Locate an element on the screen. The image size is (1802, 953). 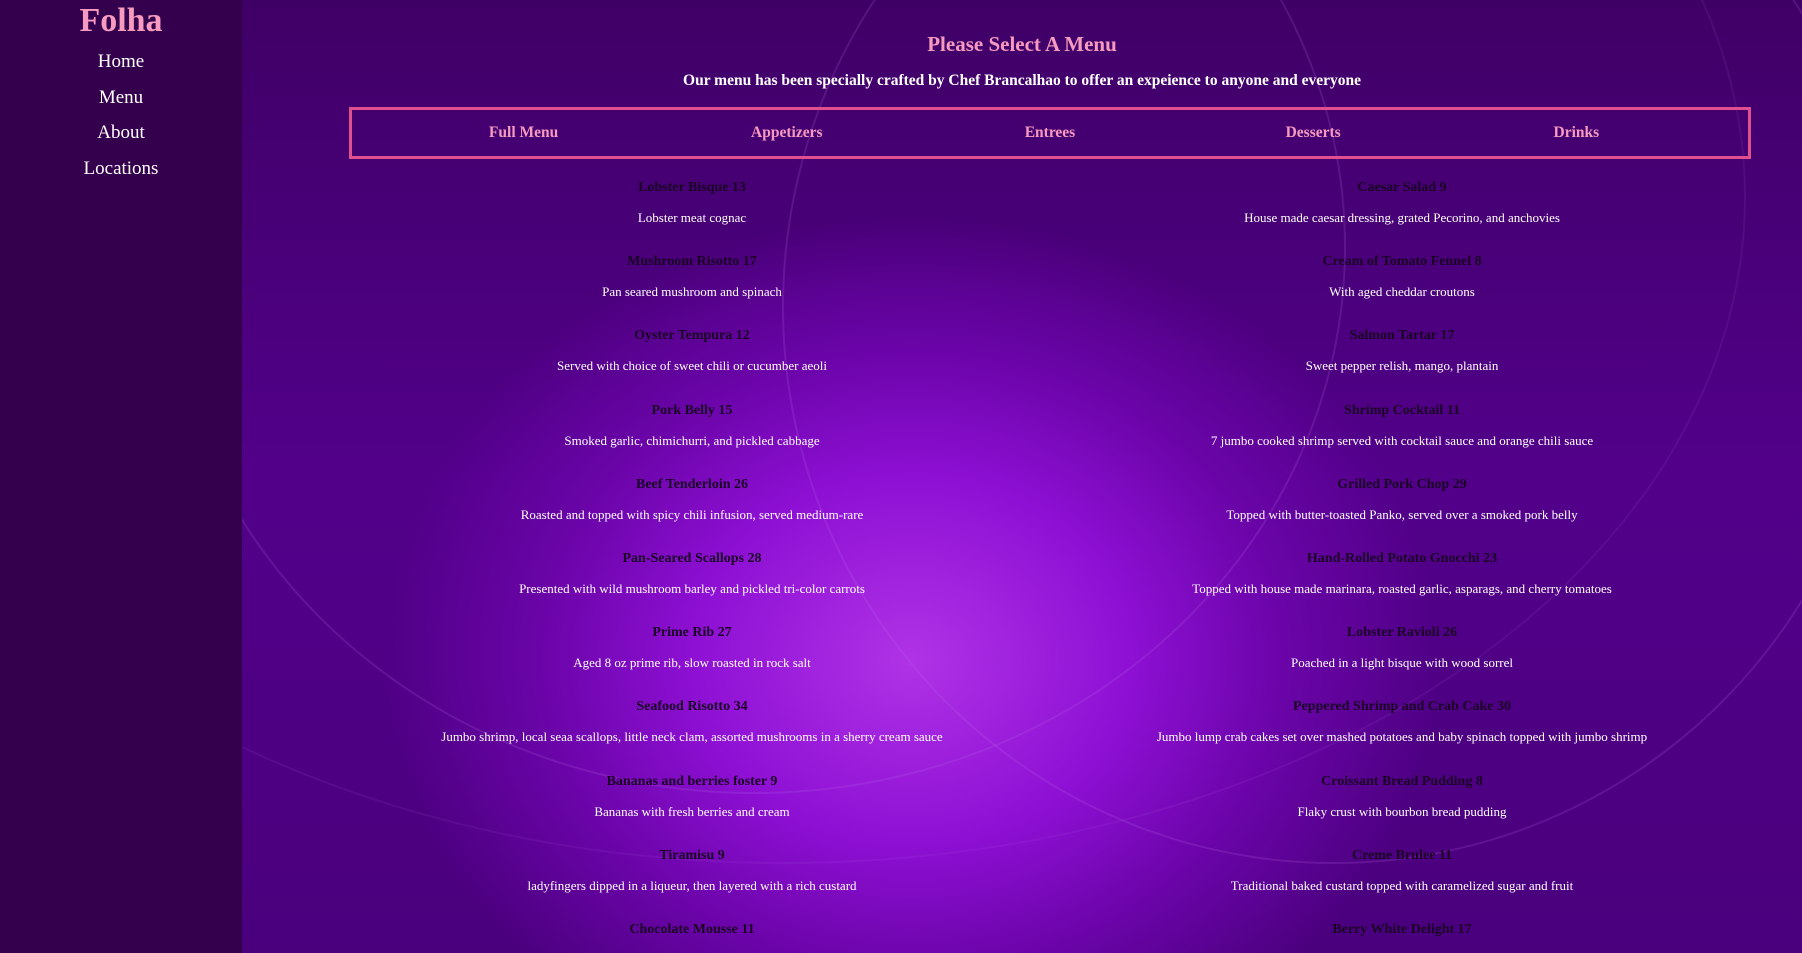
nav-home-link: Home is located at coordinates (121, 62).